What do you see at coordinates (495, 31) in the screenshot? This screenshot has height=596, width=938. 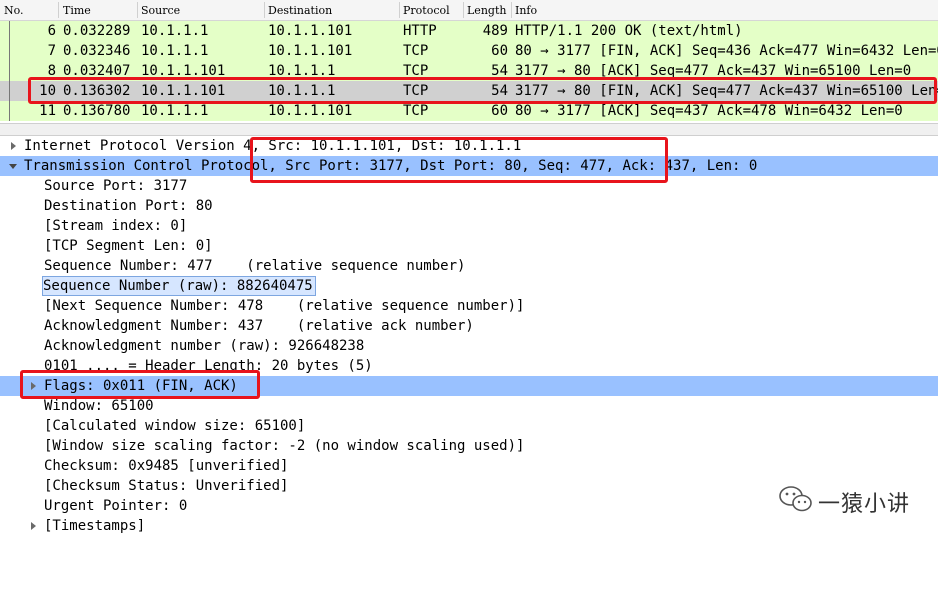 I see `packet-length: 489` at bounding box center [495, 31].